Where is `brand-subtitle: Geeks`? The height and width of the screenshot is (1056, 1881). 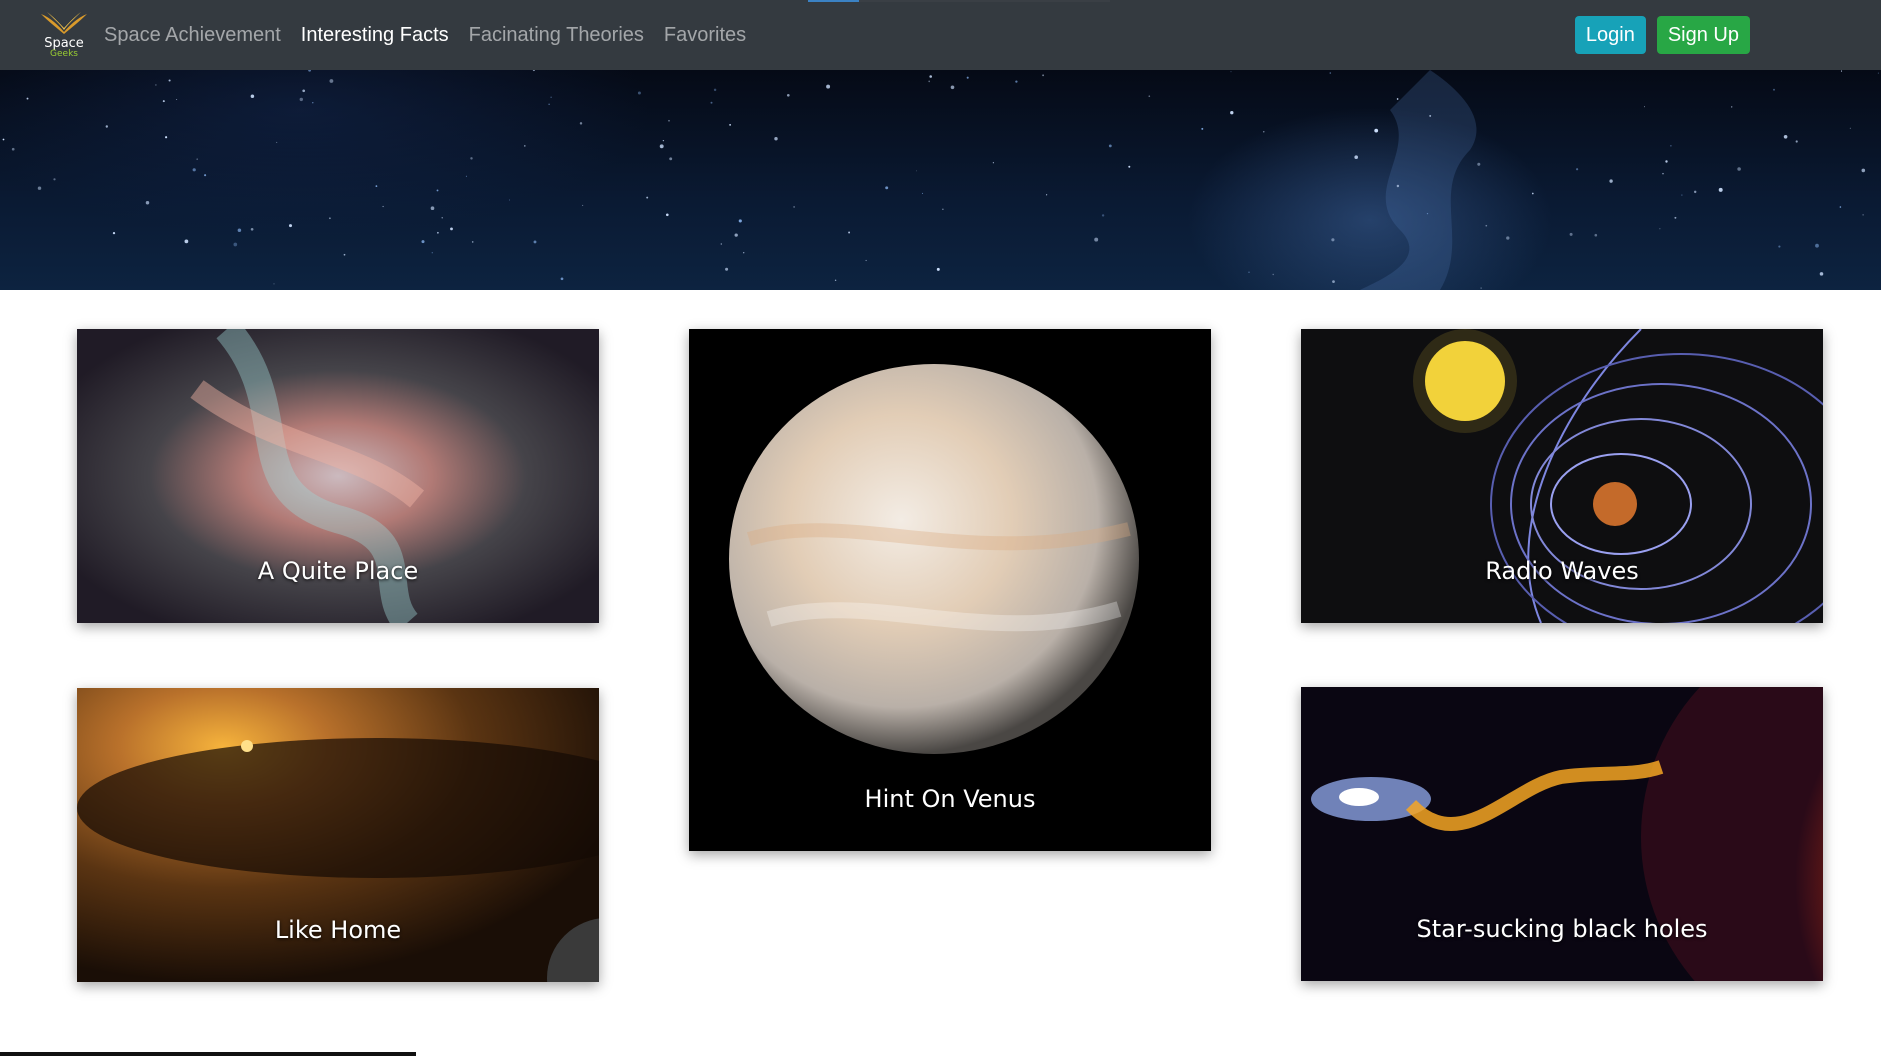 brand-subtitle: Geeks is located at coordinates (64, 54).